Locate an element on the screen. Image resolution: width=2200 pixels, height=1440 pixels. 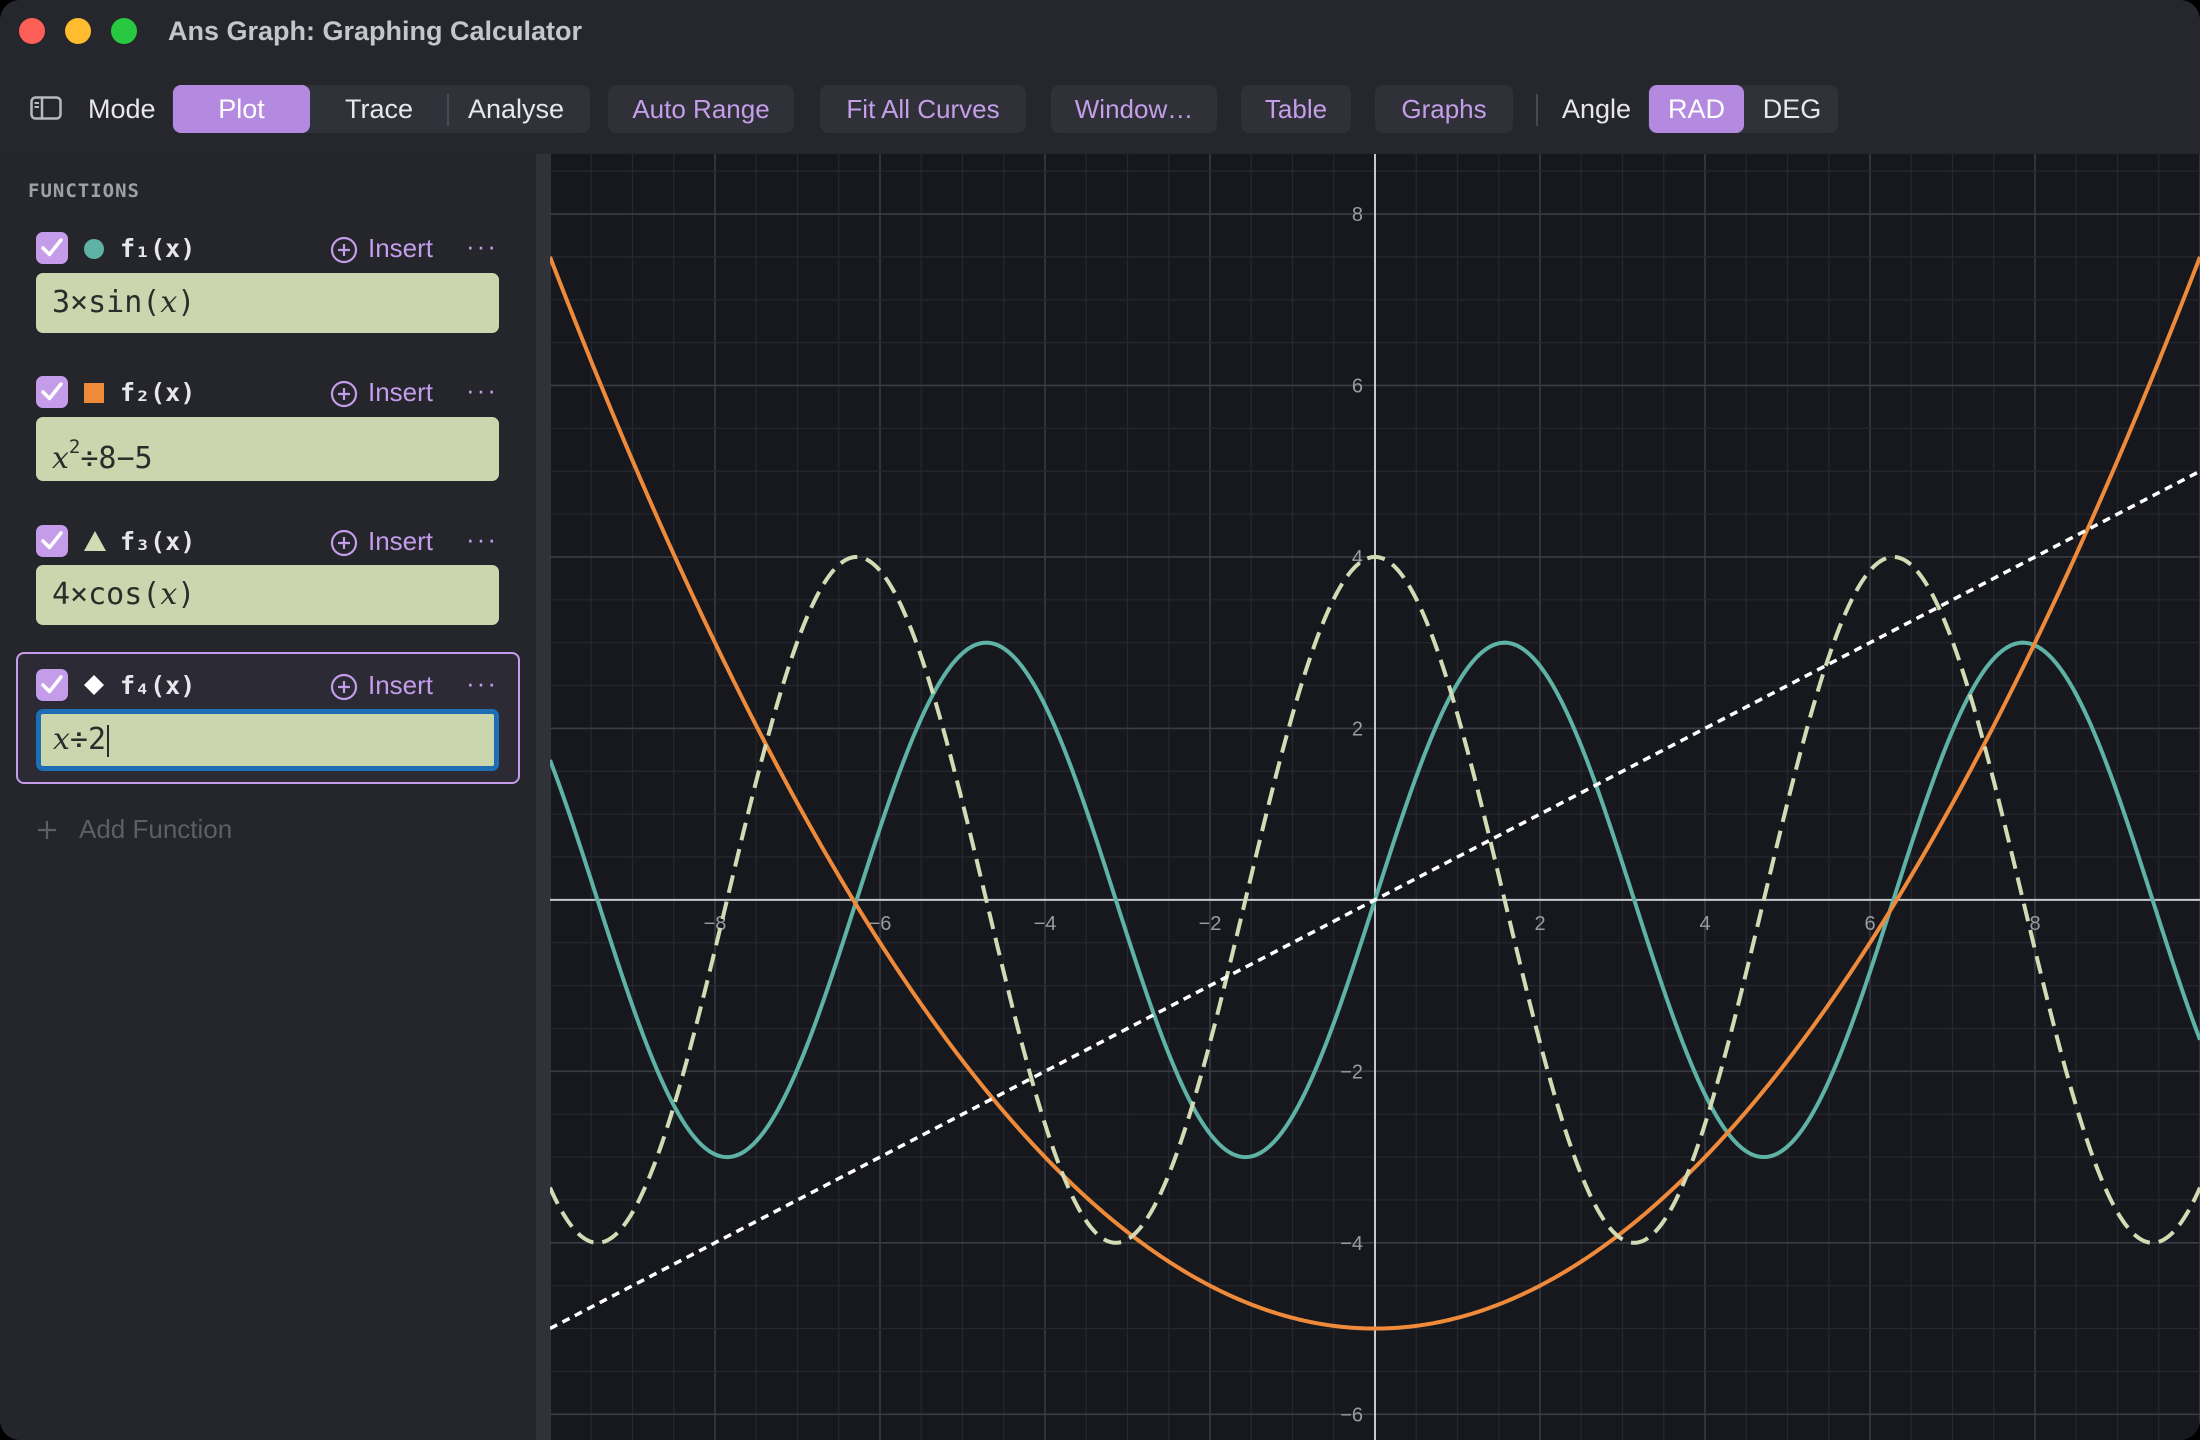
y-tick-label: 6 is located at coordinates (1357, 386).